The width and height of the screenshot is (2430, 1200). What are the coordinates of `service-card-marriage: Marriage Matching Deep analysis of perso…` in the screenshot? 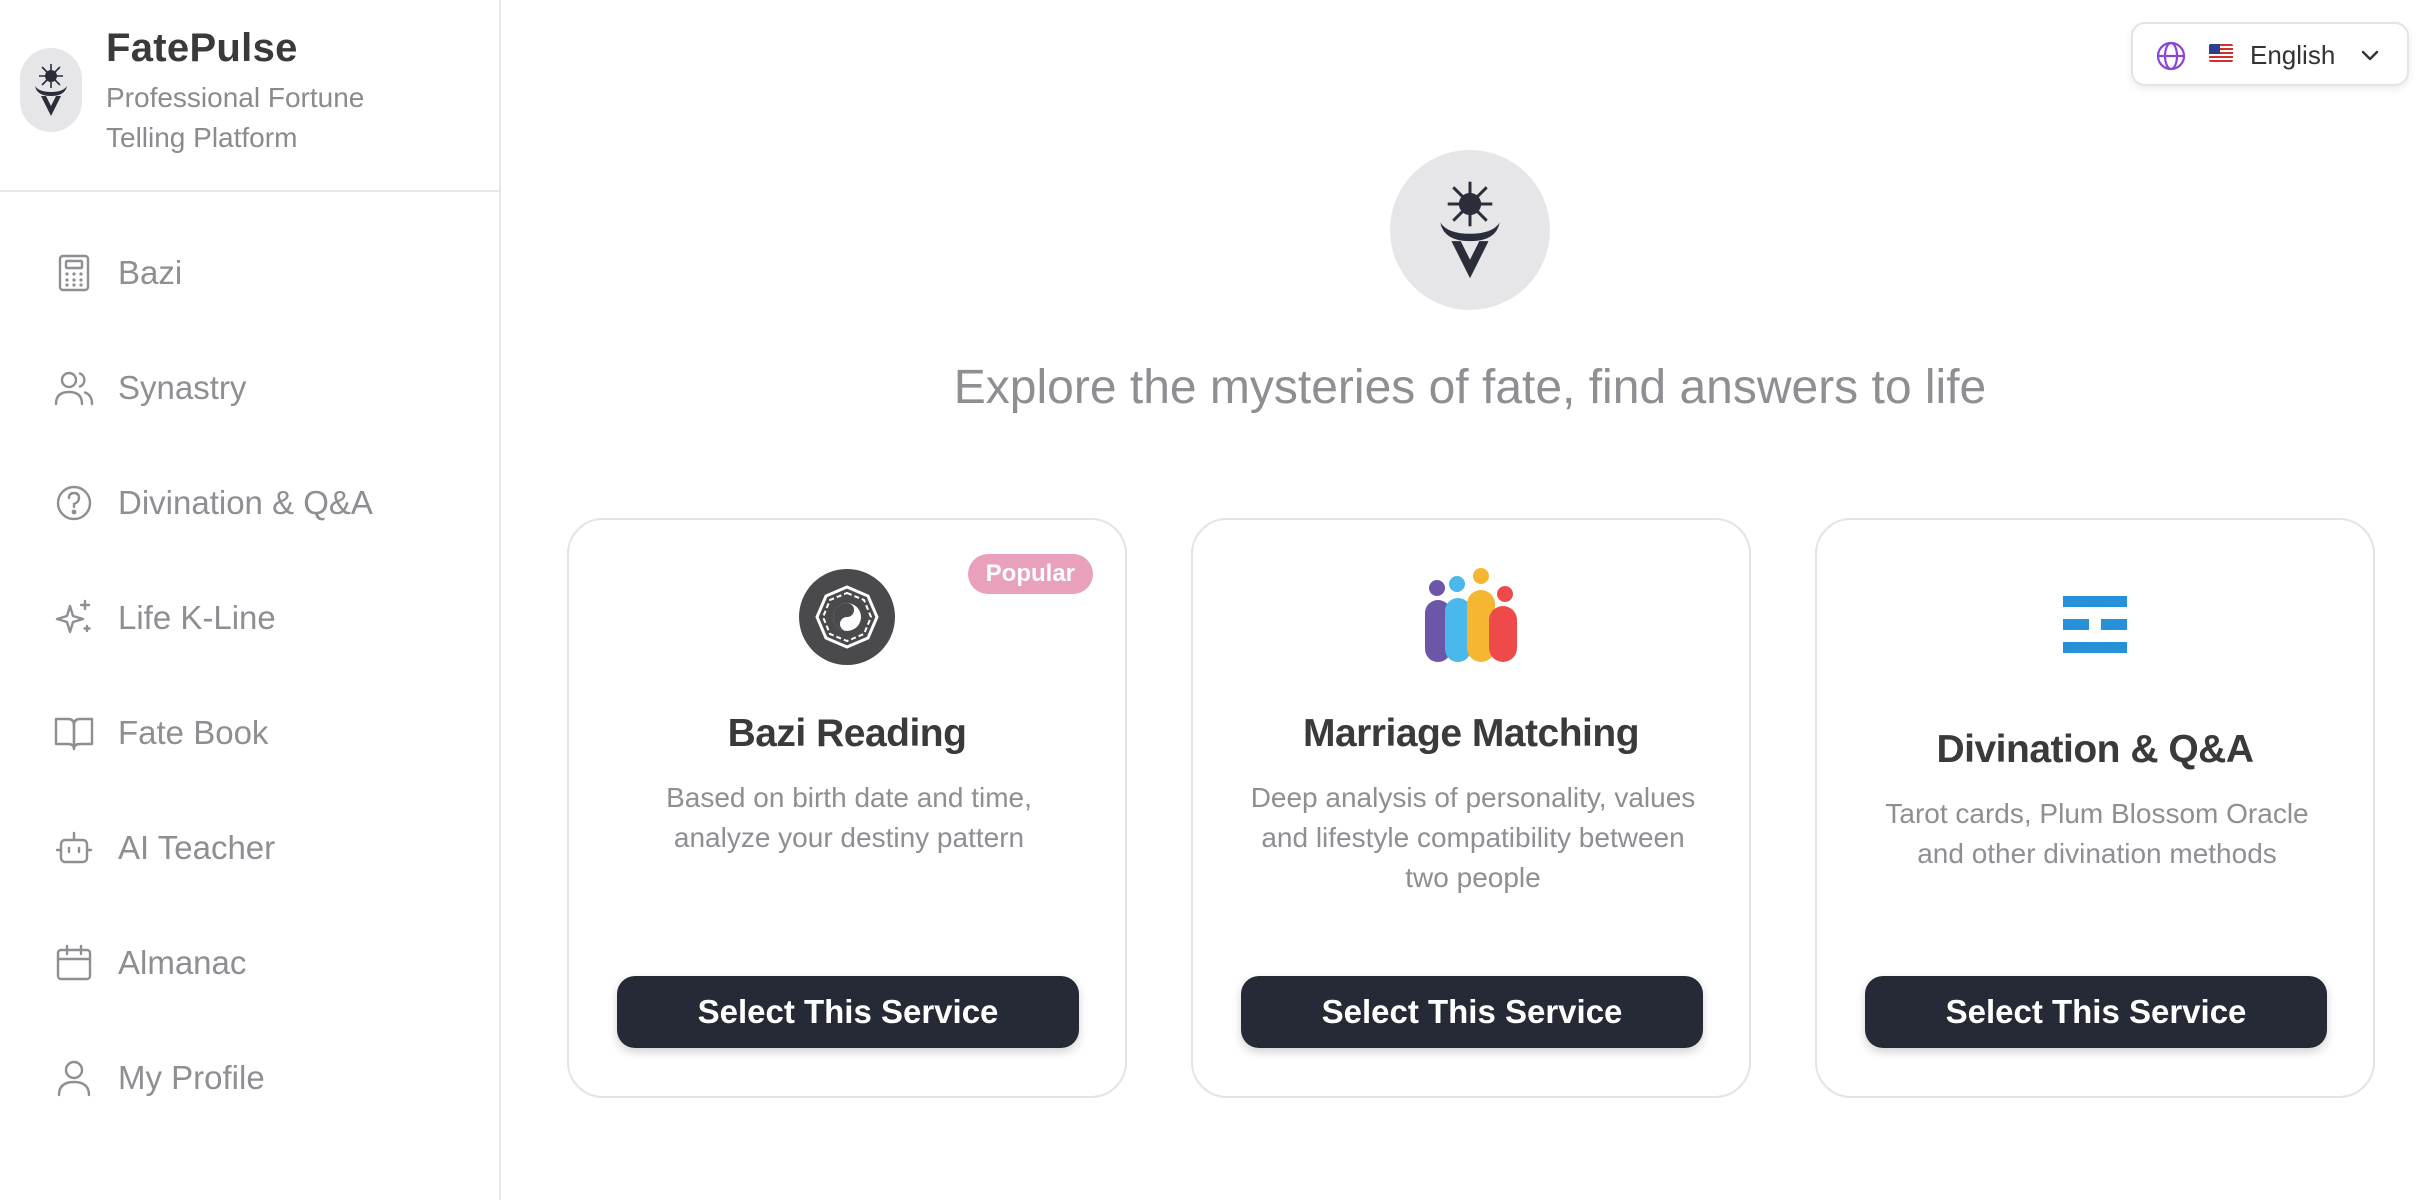 It's located at (1471, 808).